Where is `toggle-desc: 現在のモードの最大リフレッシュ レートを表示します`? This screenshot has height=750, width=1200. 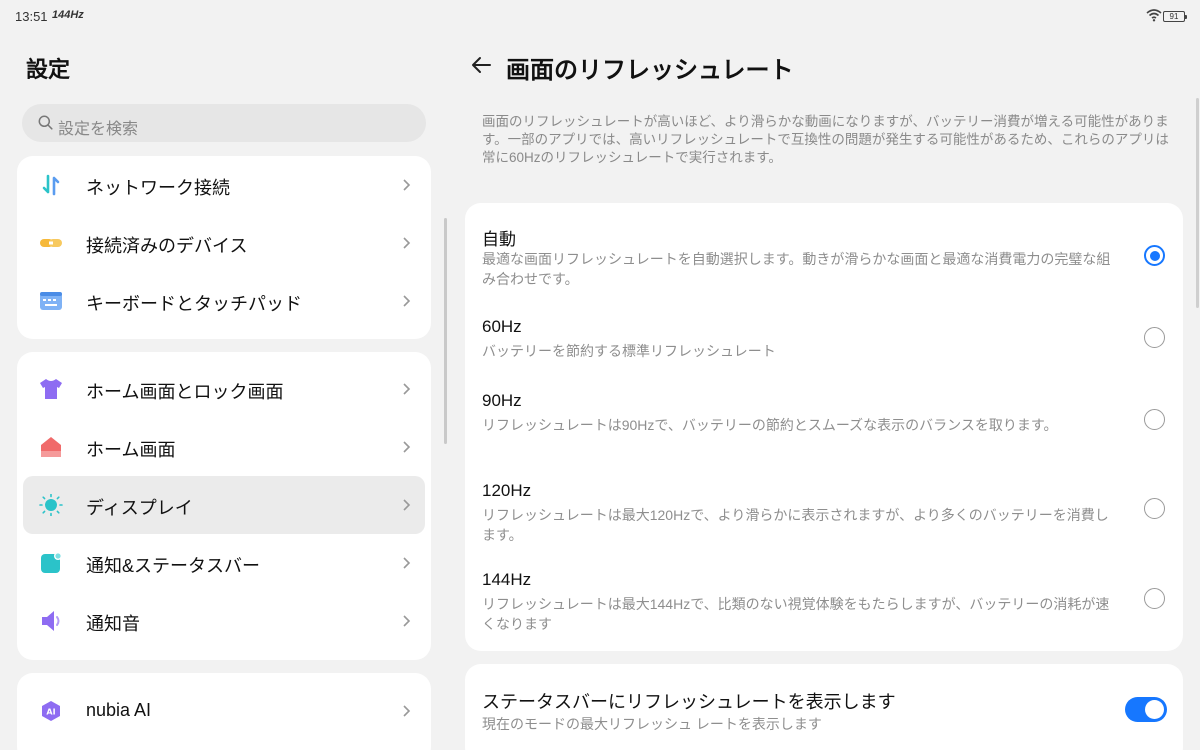 toggle-desc: 現在のモードの最大リフレッシュ レートを表示します is located at coordinates (652, 724).